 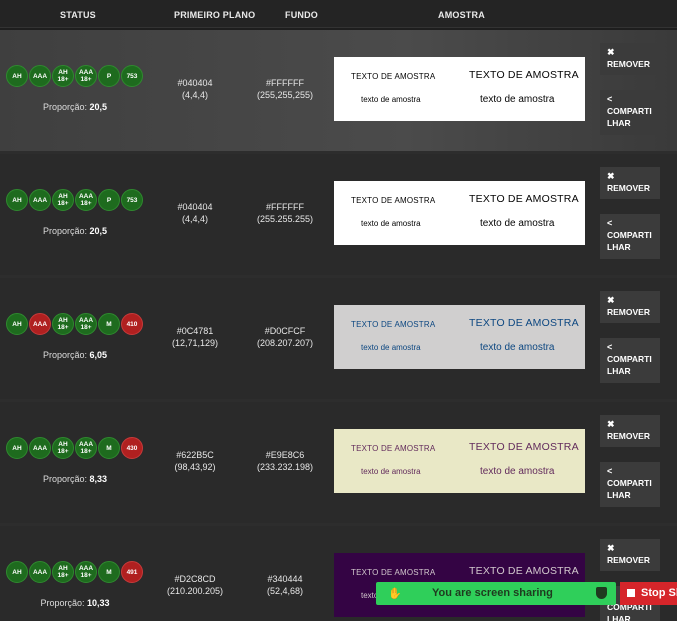 What do you see at coordinates (659, 593) in the screenshot?
I see `stop-sharing-label: Stop Sh` at bounding box center [659, 593].